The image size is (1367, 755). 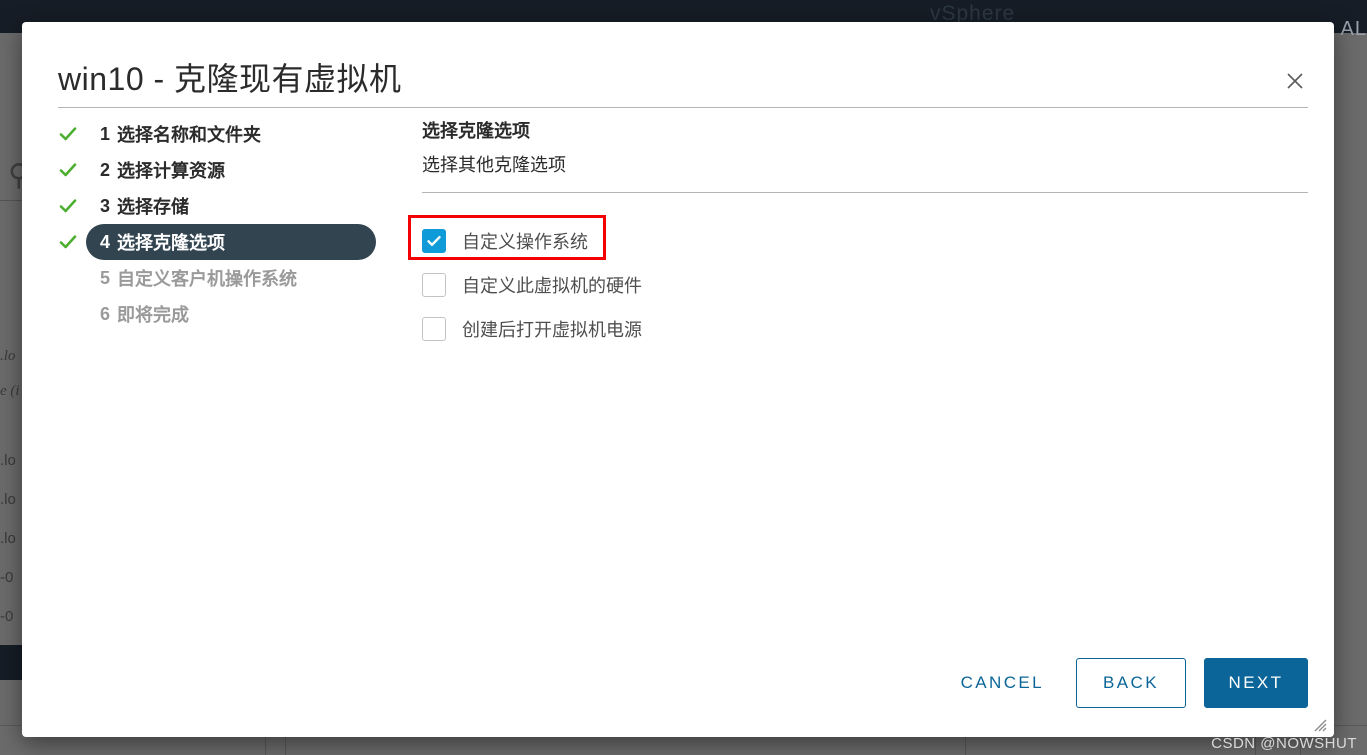 I want to click on resize-grip-icon, so click(x=1319, y=724).